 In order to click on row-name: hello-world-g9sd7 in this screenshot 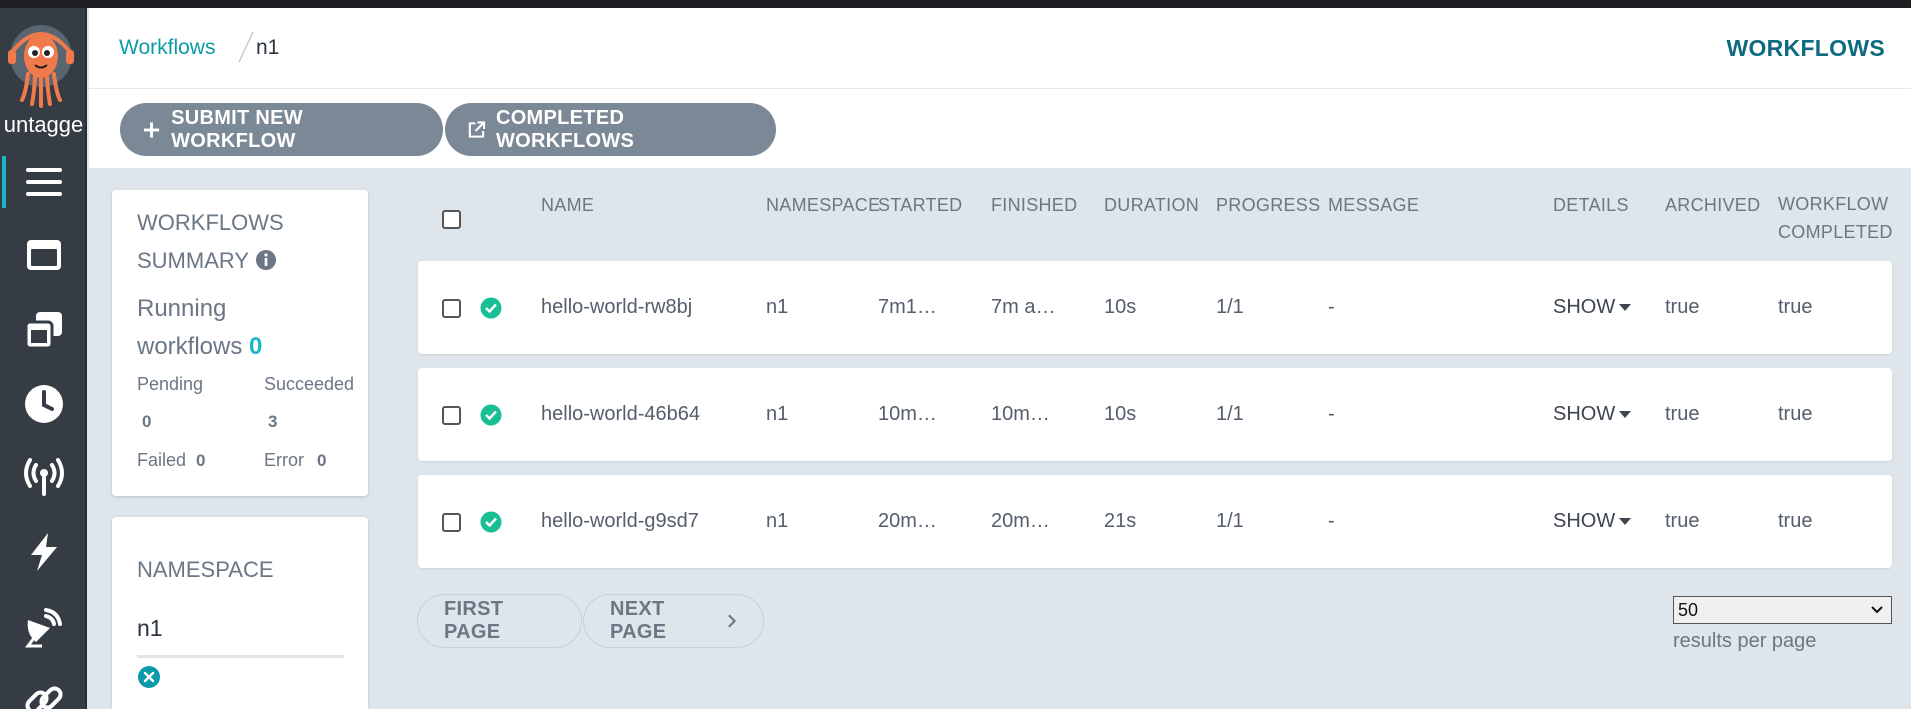, I will do `click(620, 521)`.